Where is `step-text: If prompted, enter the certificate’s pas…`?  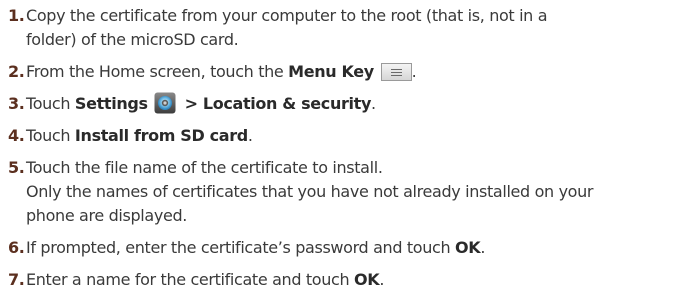
step-text: If prompted, enter the certificate’s pas… is located at coordinates (241, 247).